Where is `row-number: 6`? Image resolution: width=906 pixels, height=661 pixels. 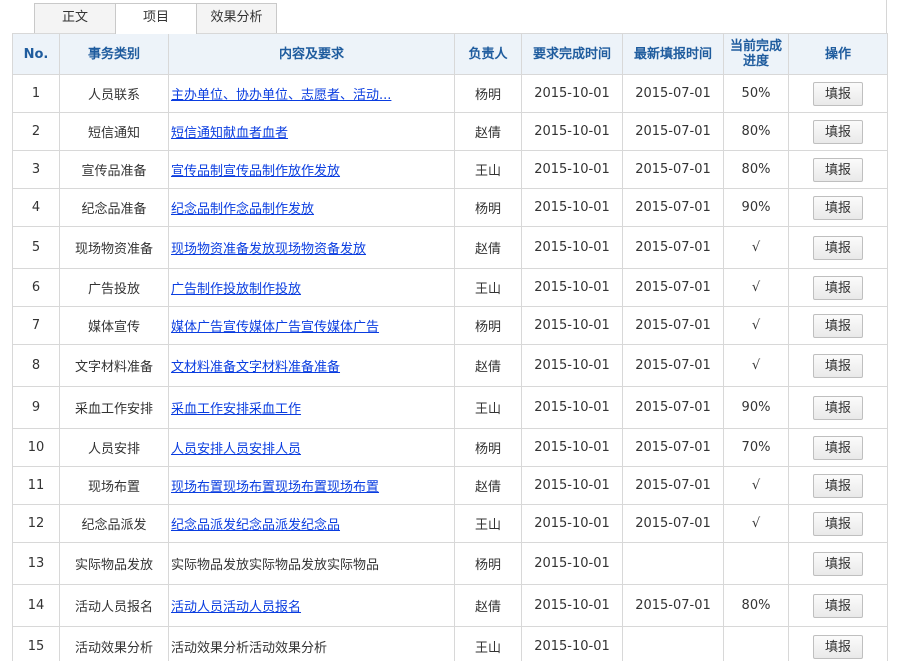 row-number: 6 is located at coordinates (36, 287).